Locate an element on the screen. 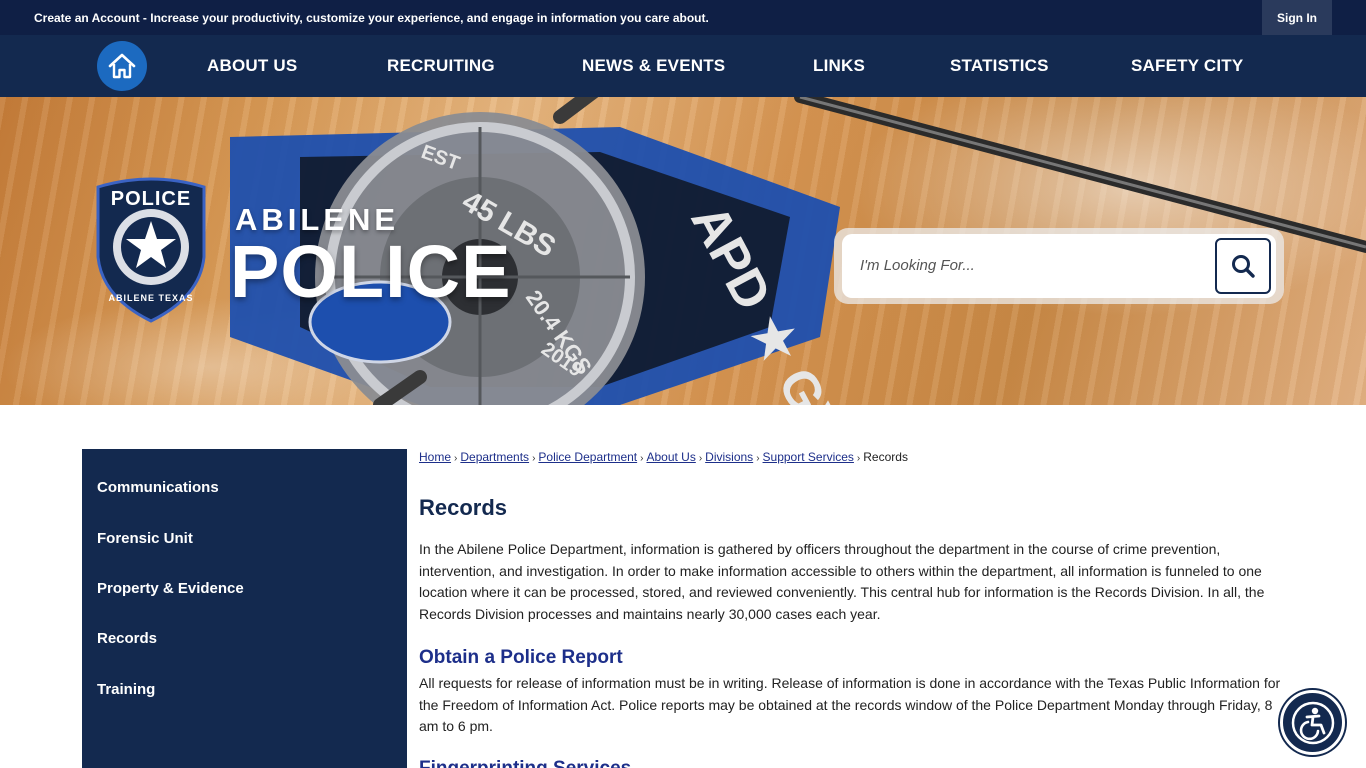 Image resolution: width=1366 pixels, height=768 pixels. logo-police-text: POLICE is located at coordinates (371, 271).